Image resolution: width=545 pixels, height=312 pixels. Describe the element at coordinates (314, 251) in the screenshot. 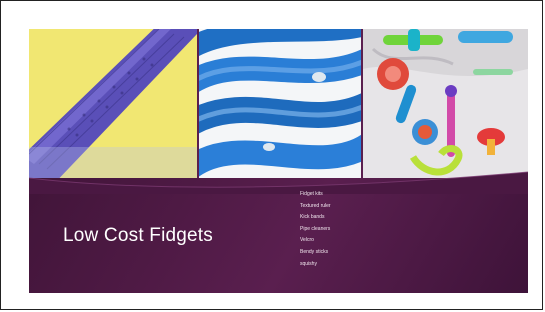

I see `list-item: Bendy sticks` at that location.